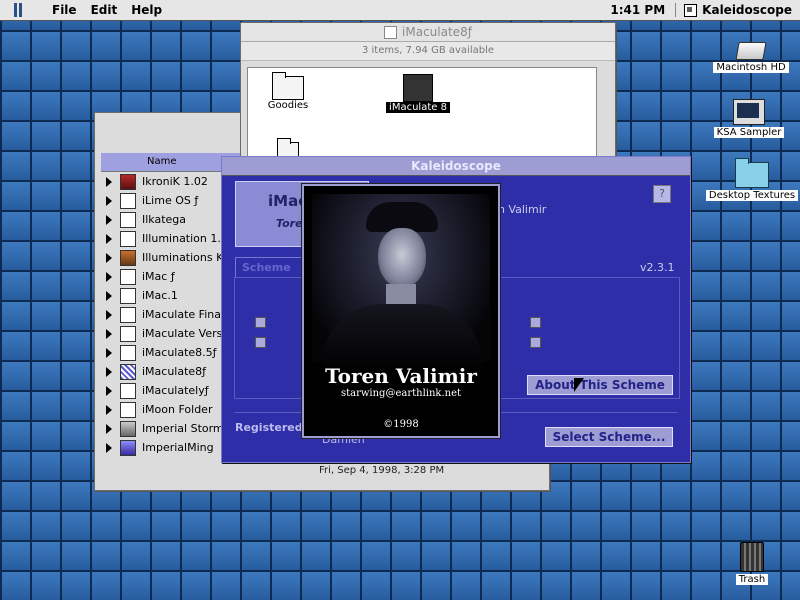 The height and width of the screenshot is (600, 800). Describe the element at coordinates (185, 428) in the screenshot. I see `list-item-label: Imperial Stormt` at that location.